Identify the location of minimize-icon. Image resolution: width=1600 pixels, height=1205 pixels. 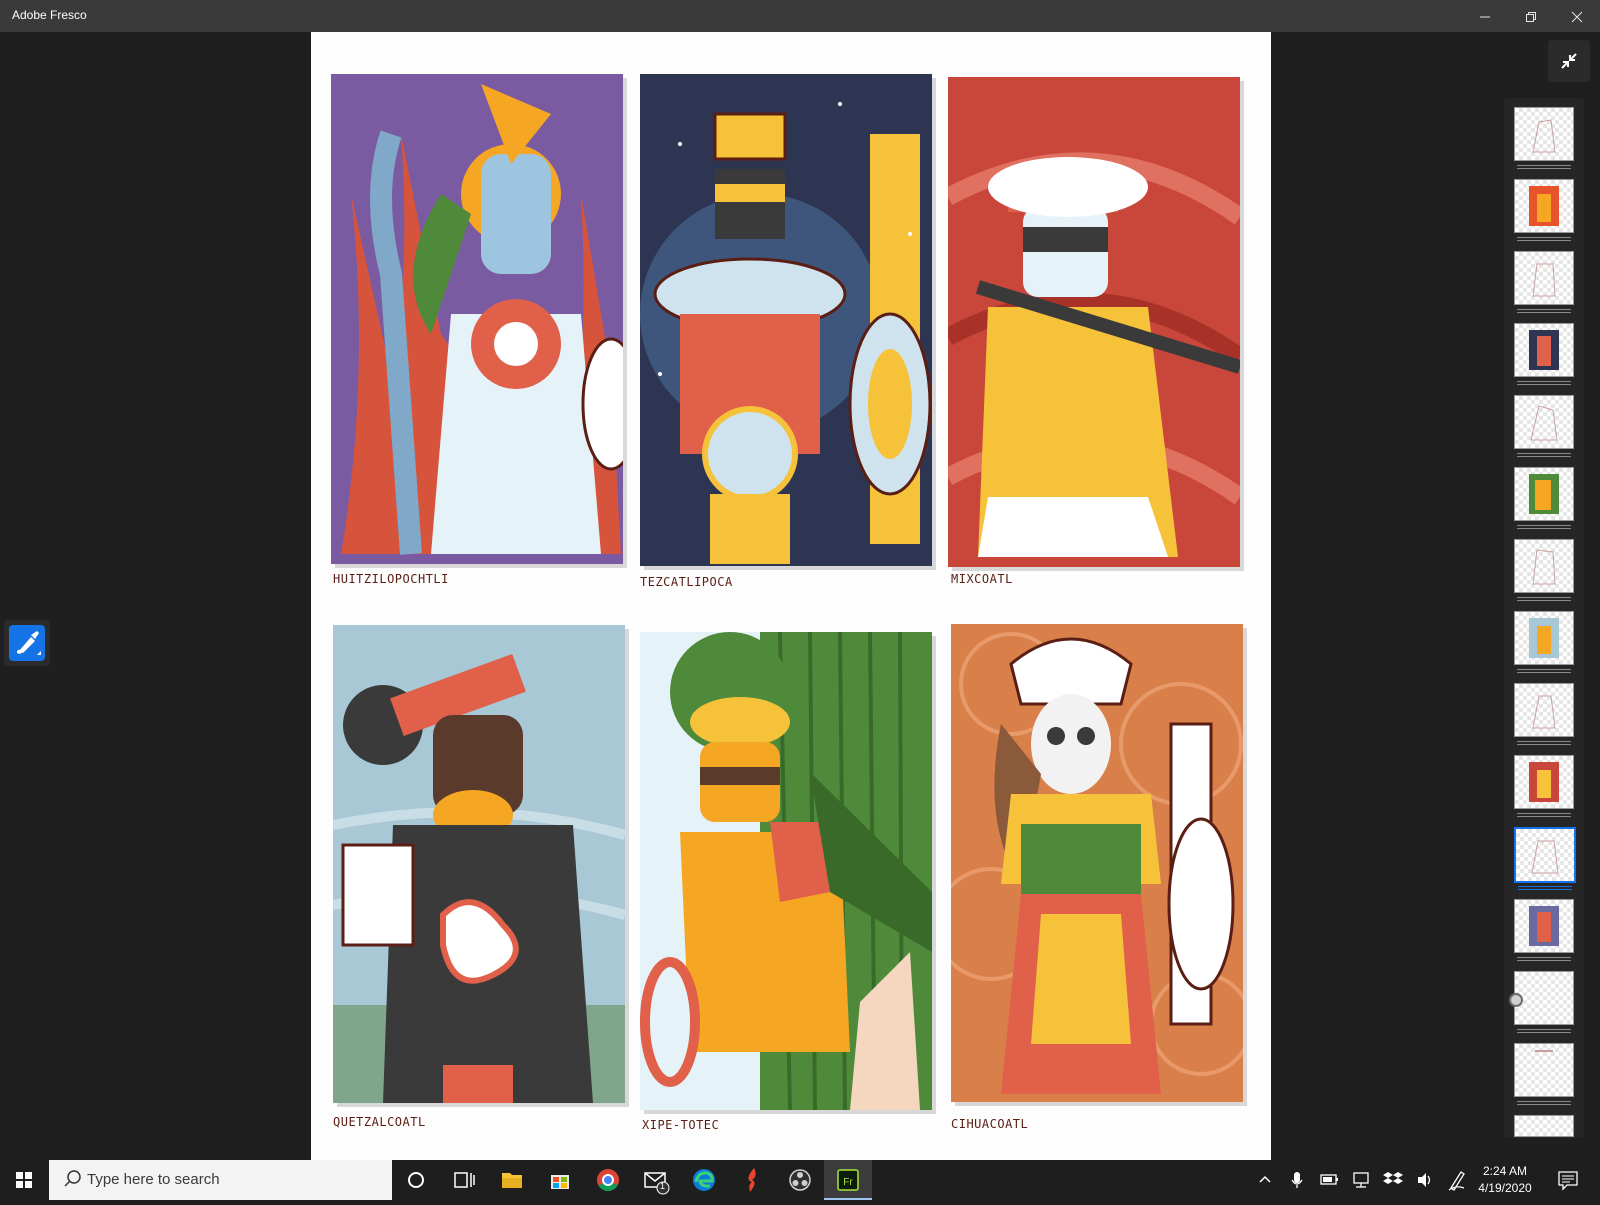
(1485, 17).